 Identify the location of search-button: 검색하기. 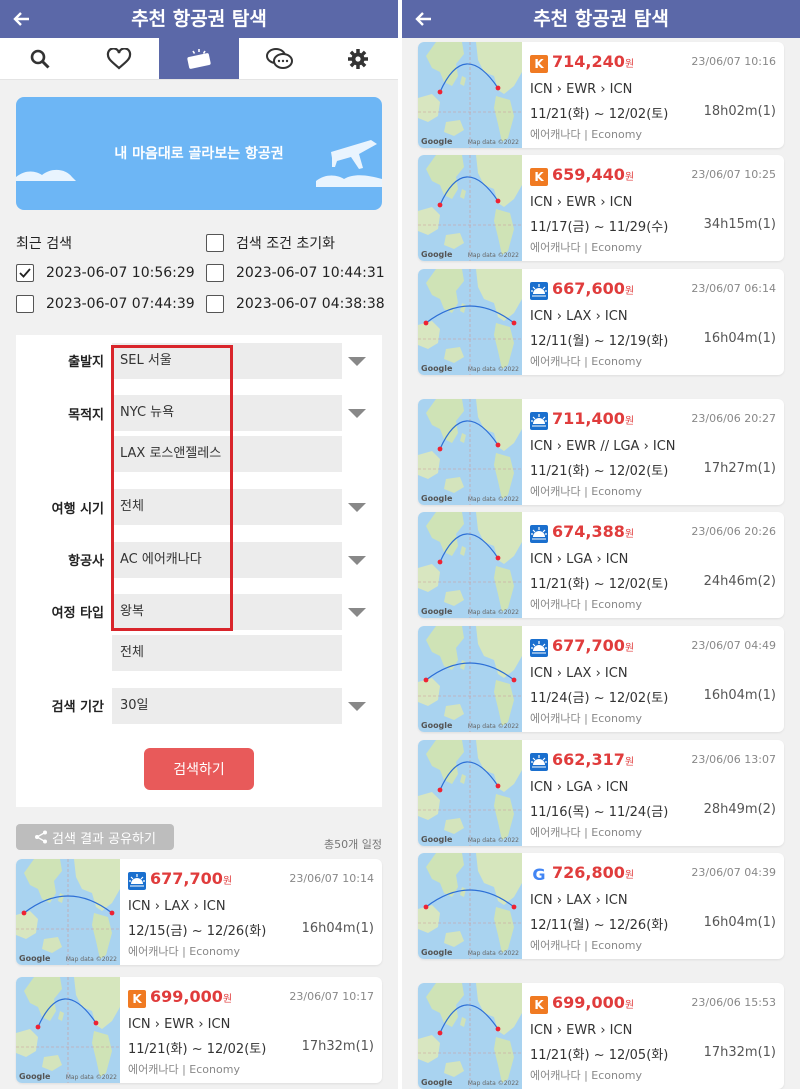
(199, 769).